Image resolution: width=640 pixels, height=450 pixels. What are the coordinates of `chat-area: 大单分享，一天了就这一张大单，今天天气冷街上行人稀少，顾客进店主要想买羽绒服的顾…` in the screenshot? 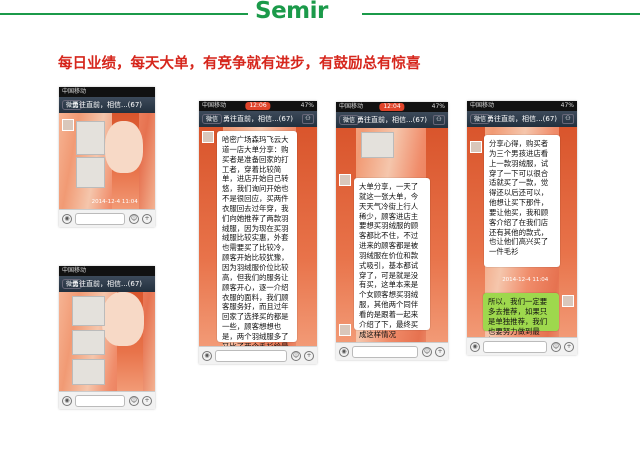 It's located at (392, 235).